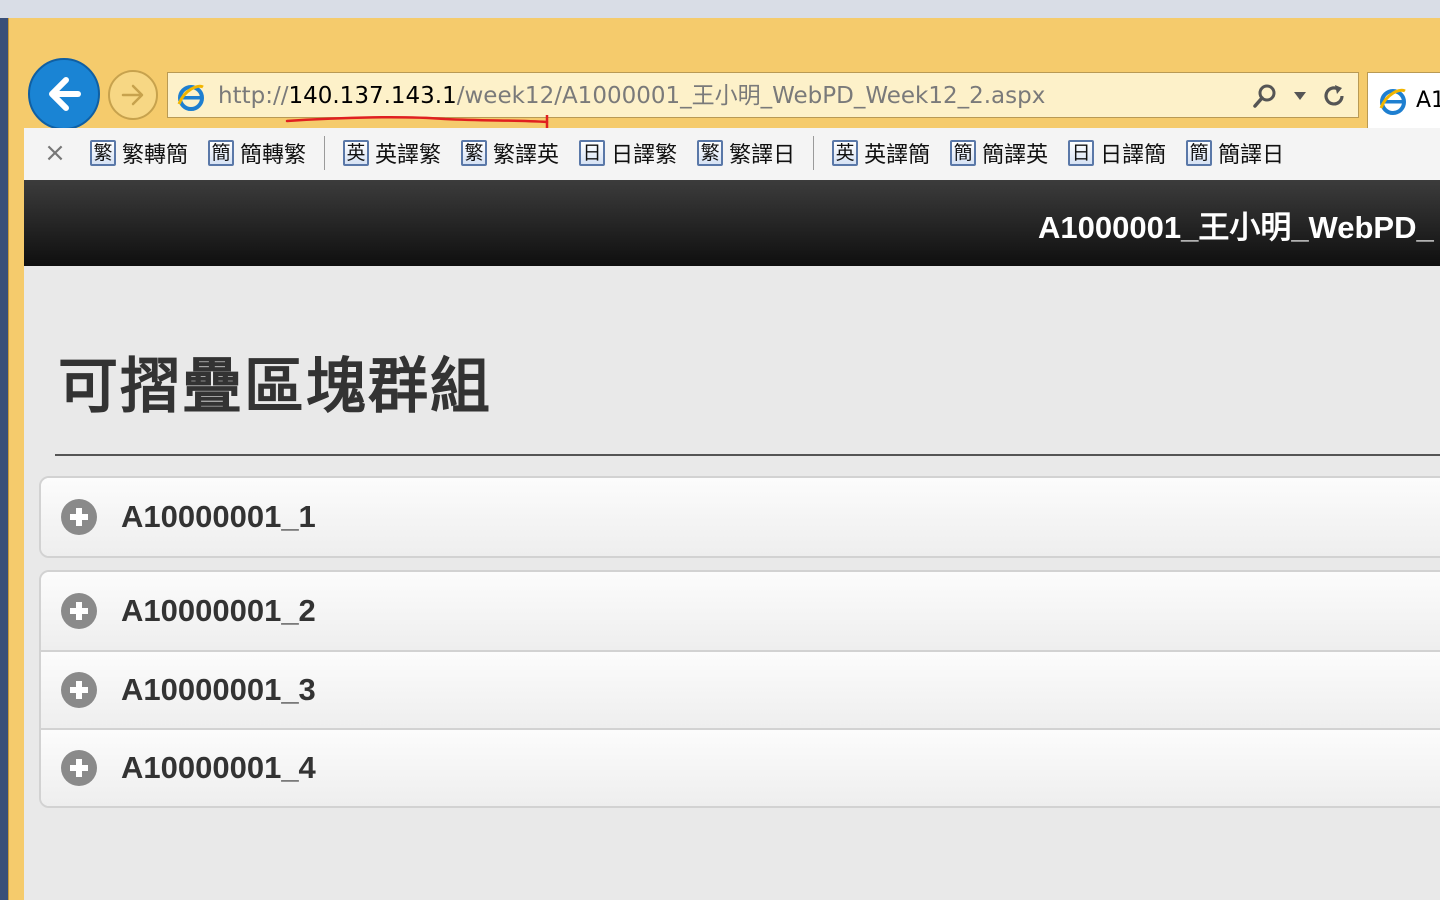 The height and width of the screenshot is (900, 1440). I want to click on back-button, so click(64, 94).